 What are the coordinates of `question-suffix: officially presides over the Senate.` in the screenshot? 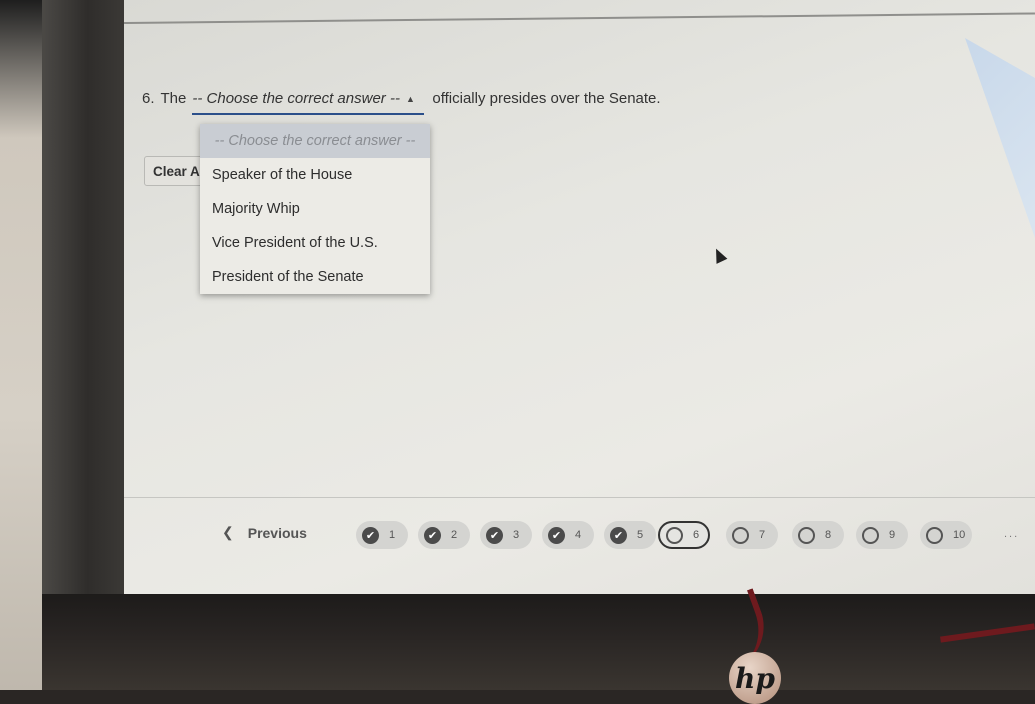 It's located at (546, 98).